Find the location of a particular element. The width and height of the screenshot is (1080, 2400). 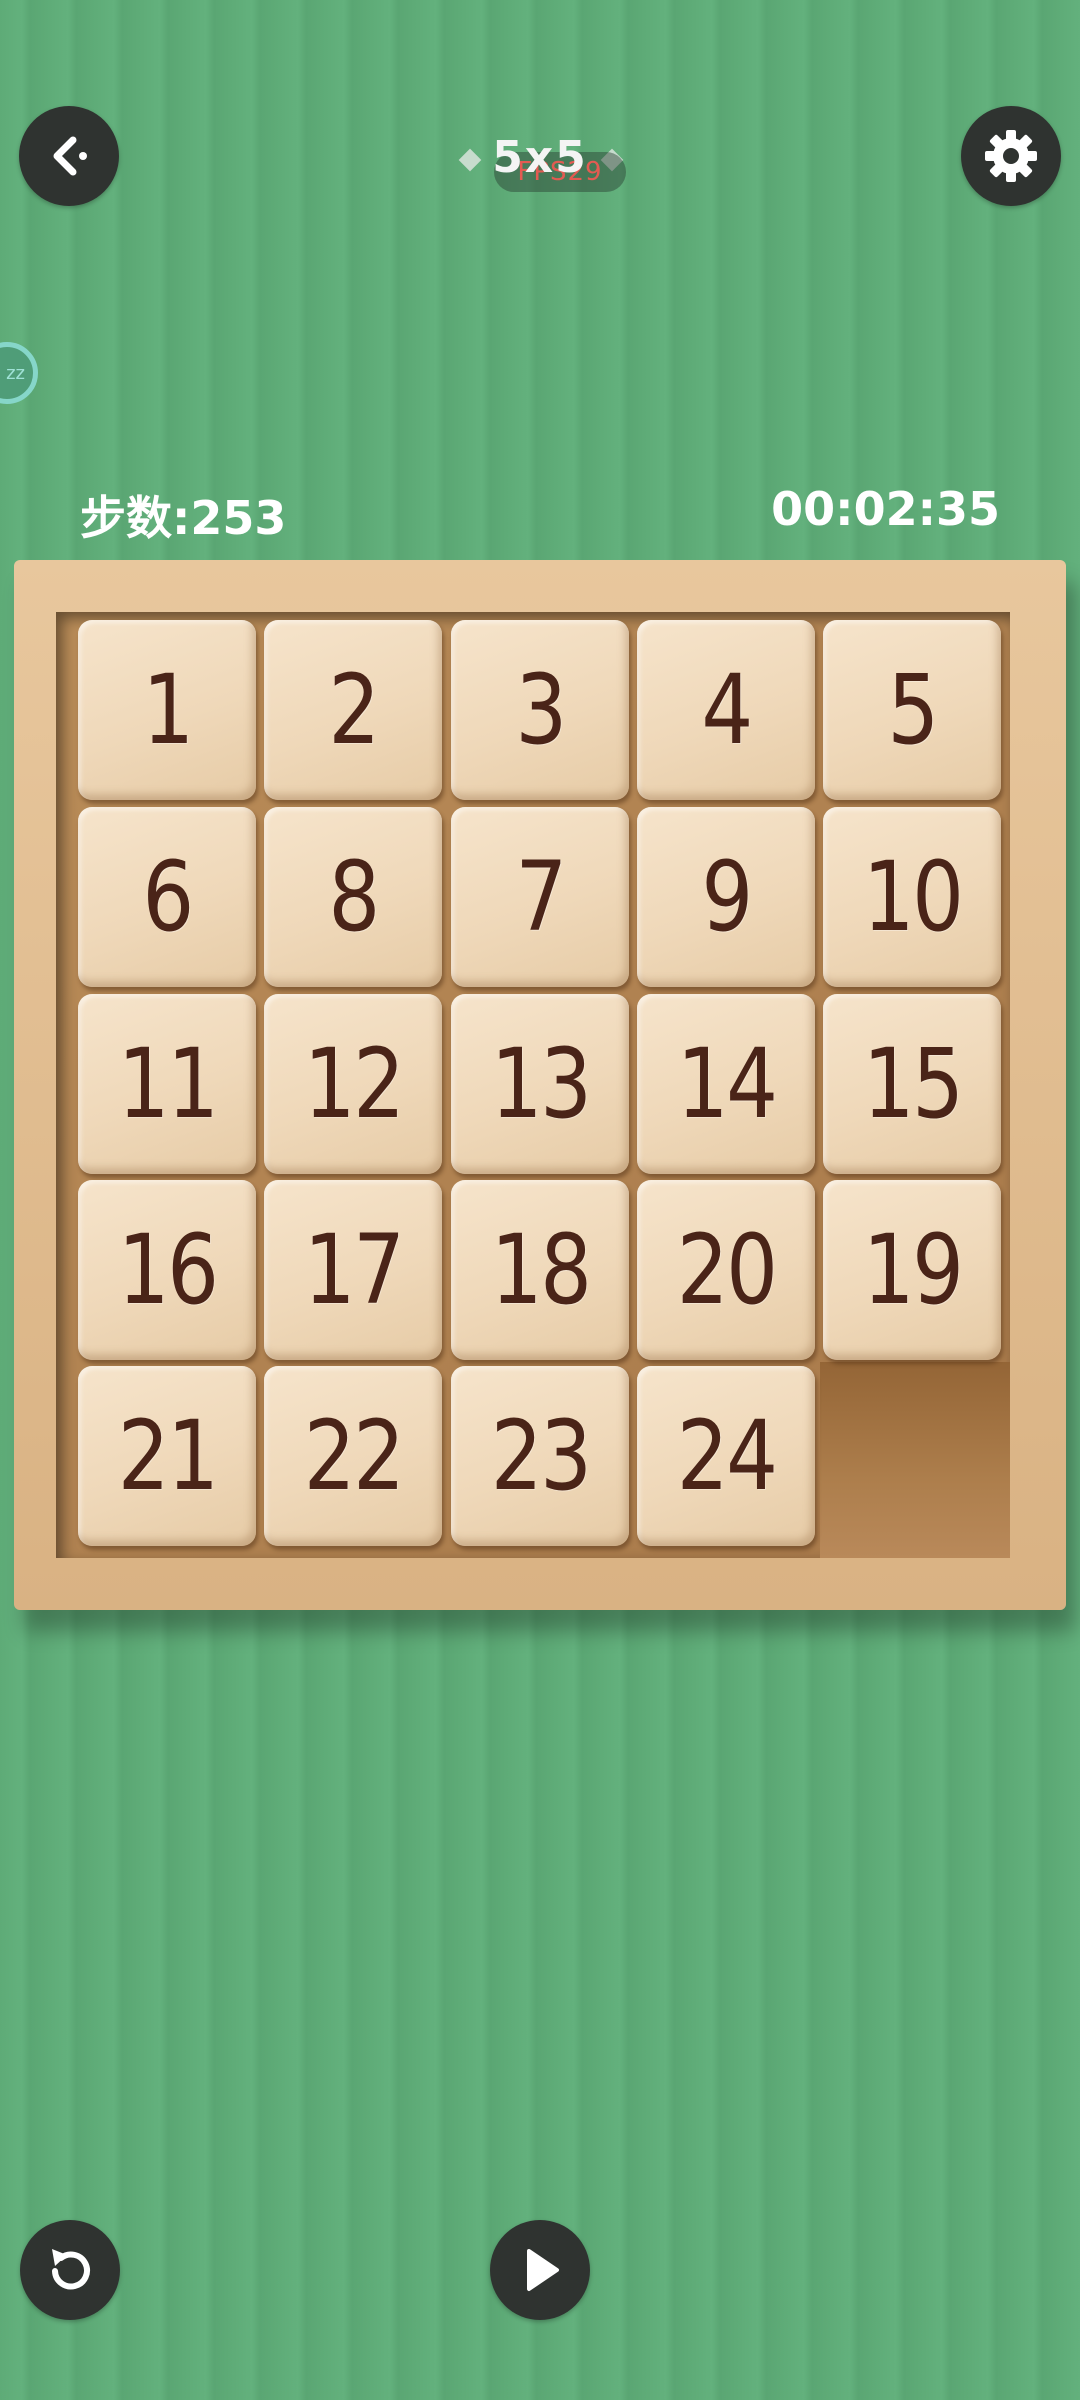

tile-number: 23 is located at coordinates (541, 1456).